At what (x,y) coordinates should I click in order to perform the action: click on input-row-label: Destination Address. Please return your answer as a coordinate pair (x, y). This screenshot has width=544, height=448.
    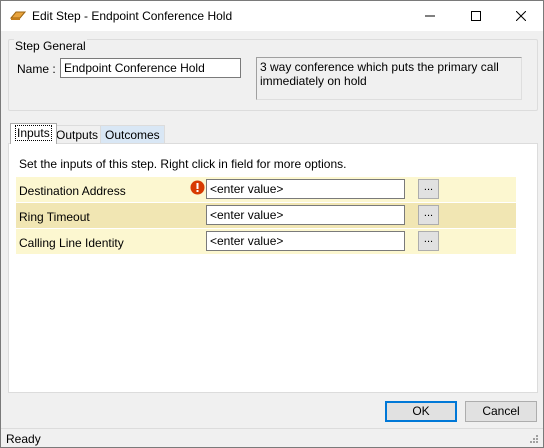
    Looking at the image, I should click on (72, 191).